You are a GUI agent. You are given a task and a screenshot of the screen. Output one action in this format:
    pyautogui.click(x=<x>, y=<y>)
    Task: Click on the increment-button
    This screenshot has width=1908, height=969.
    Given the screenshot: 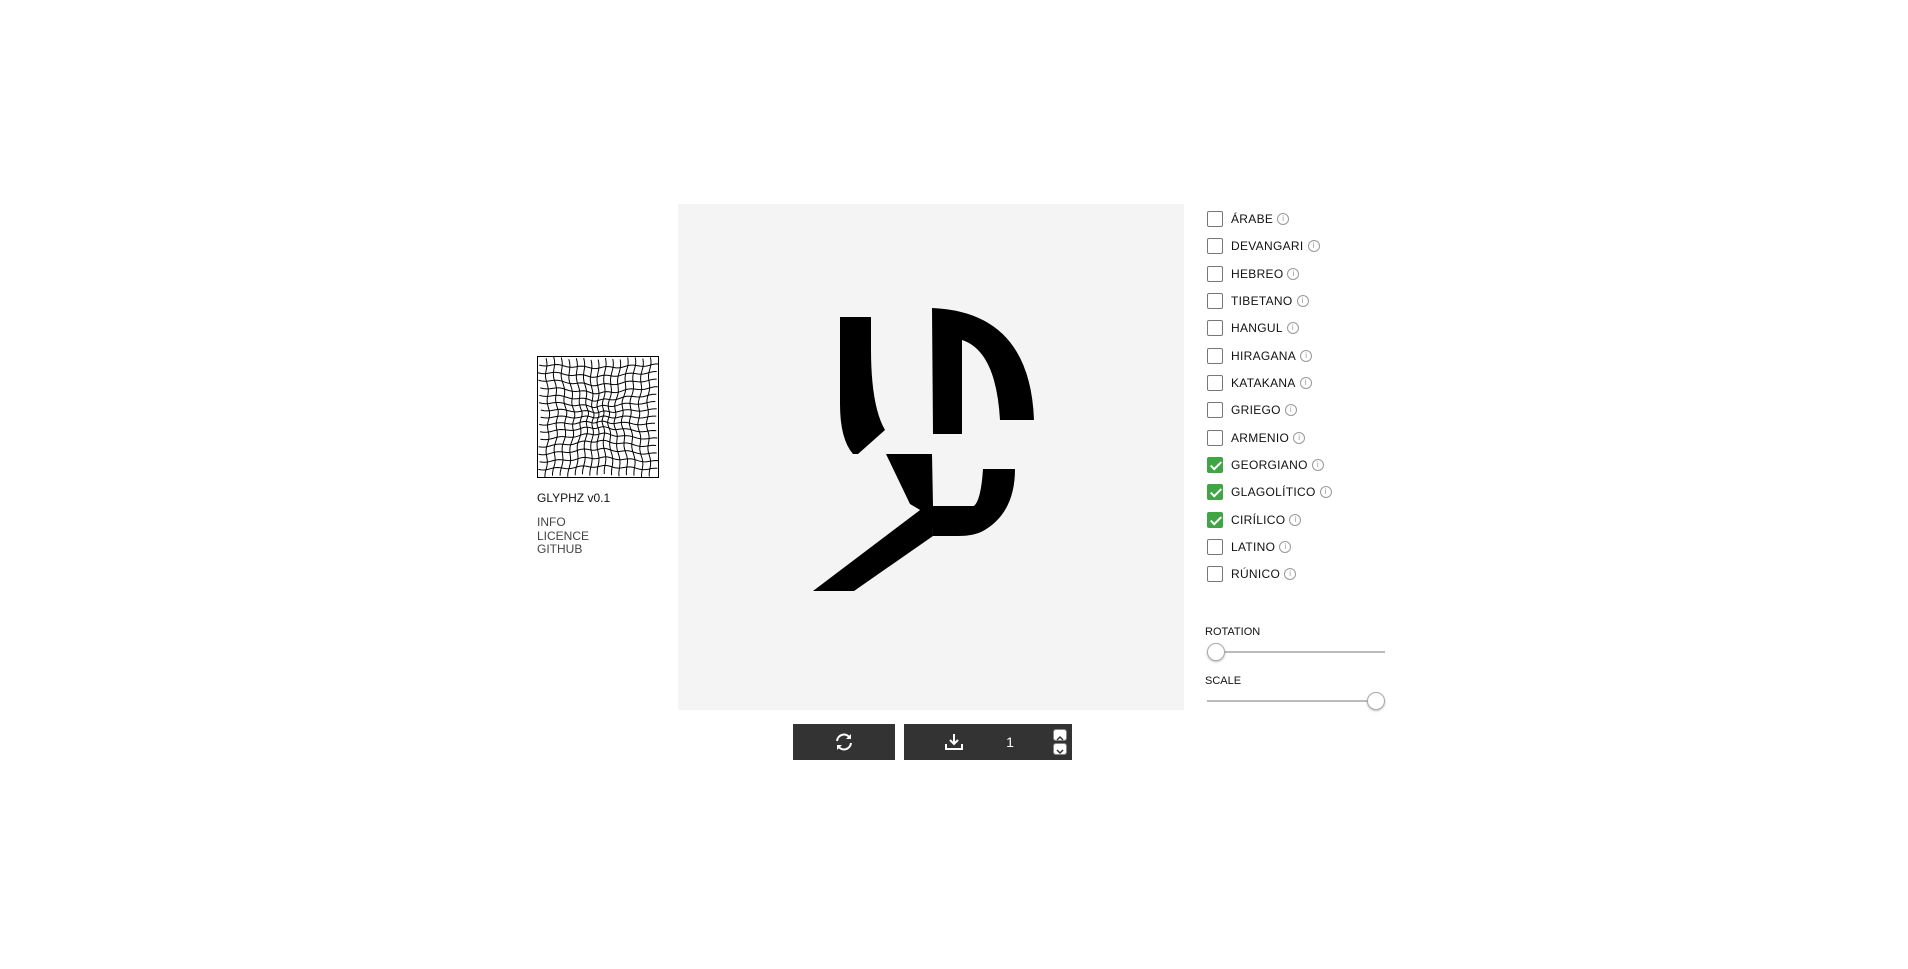 What is the action you would take?
    pyautogui.click(x=1060, y=735)
    